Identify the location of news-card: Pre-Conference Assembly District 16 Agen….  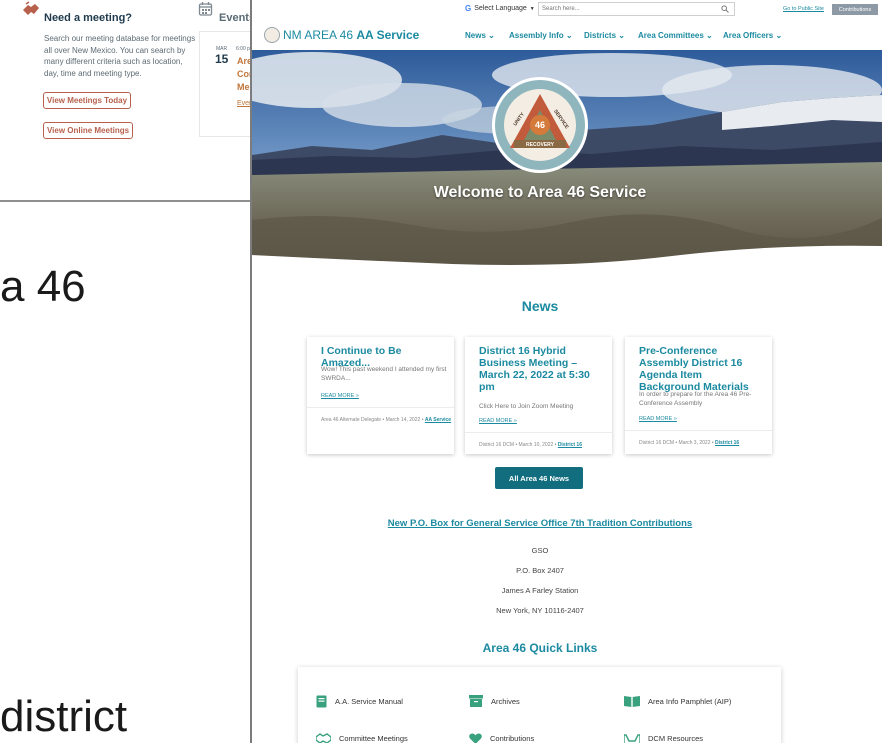
(698, 395).